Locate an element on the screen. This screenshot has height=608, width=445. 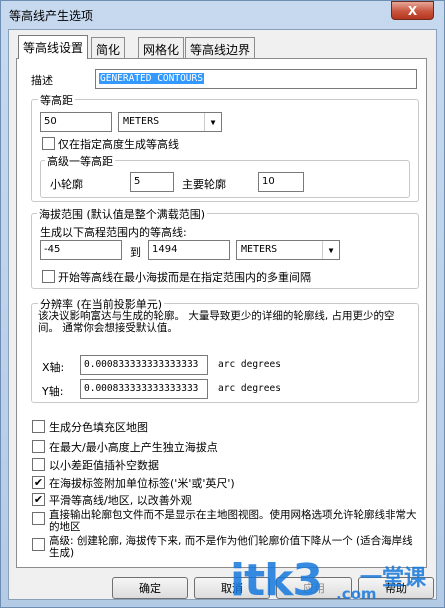
levels-group-title: 高级一等高距 is located at coordinates (80, 161).